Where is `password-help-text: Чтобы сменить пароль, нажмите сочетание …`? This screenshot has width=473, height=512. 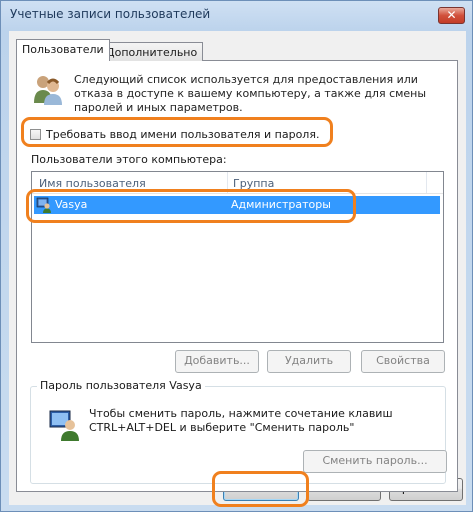 password-help-text: Чтобы сменить пароль, нажмите сочетание … is located at coordinates (241, 420).